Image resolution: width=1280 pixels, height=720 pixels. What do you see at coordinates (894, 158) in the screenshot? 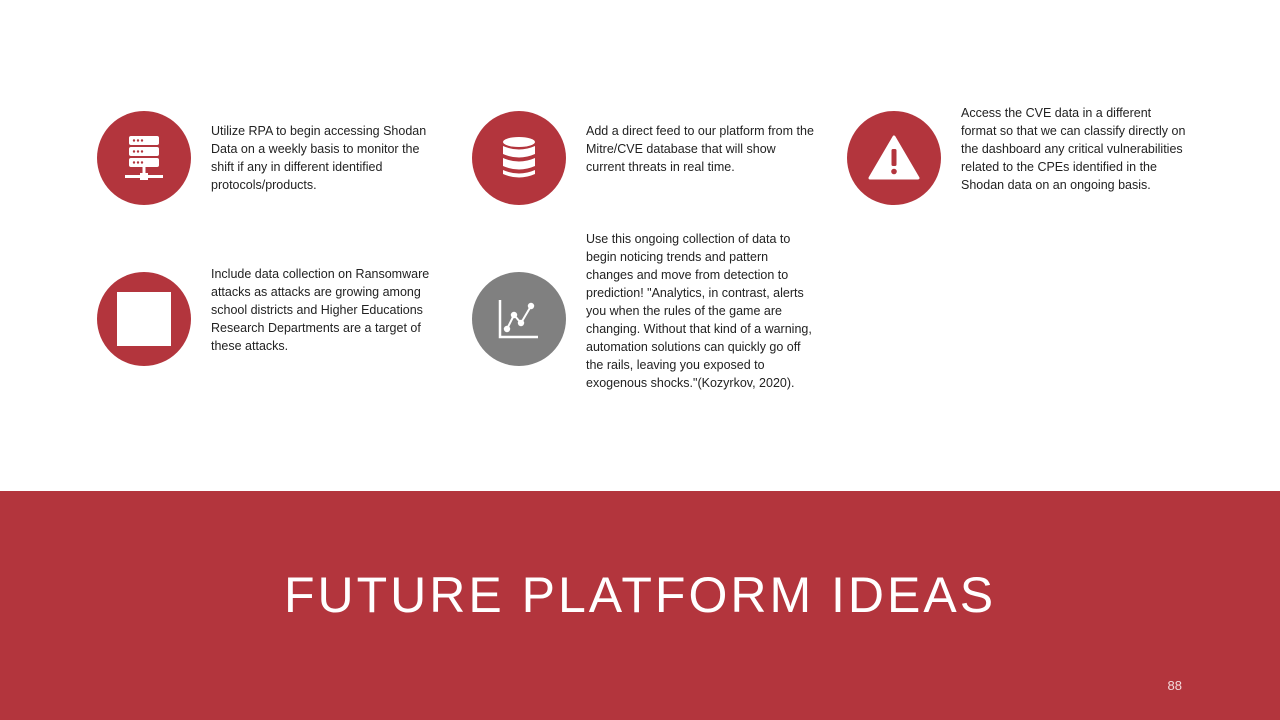
I see `warning-icon` at bounding box center [894, 158].